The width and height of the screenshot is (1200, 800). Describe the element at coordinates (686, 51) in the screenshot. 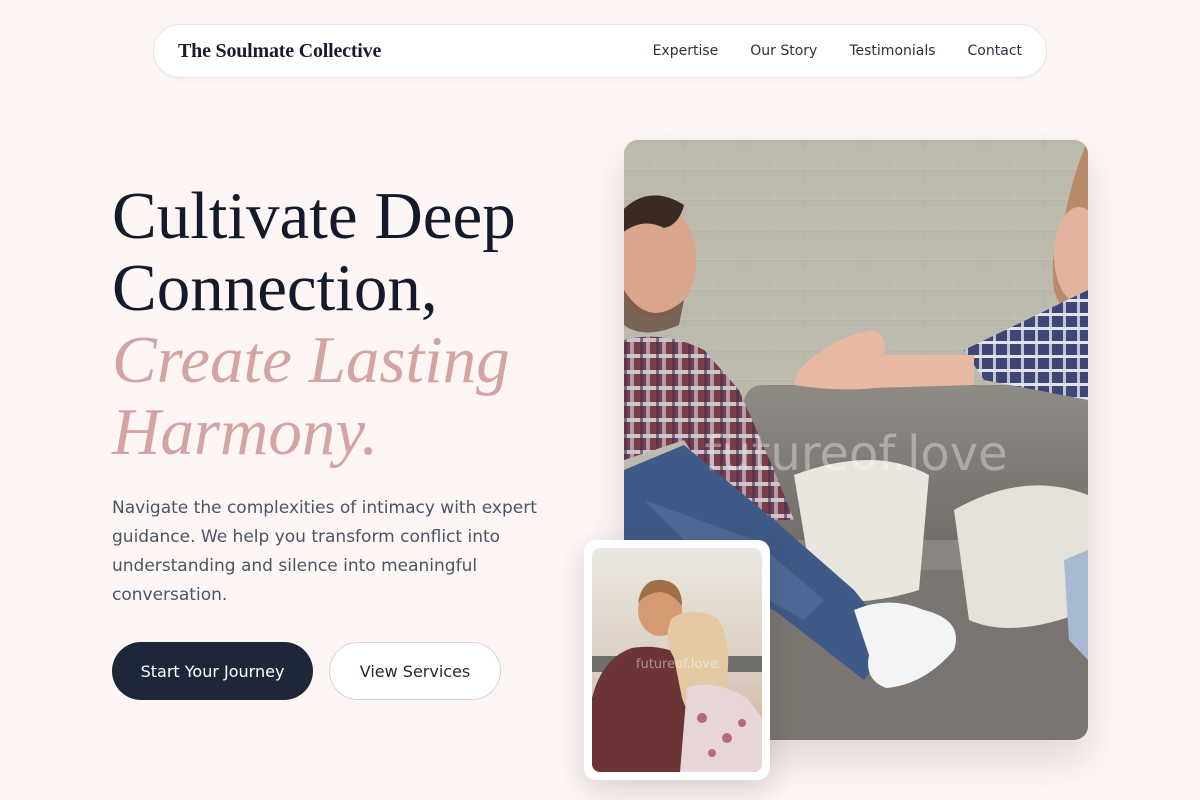

I see `nav-link-expertise: Expertise` at that location.